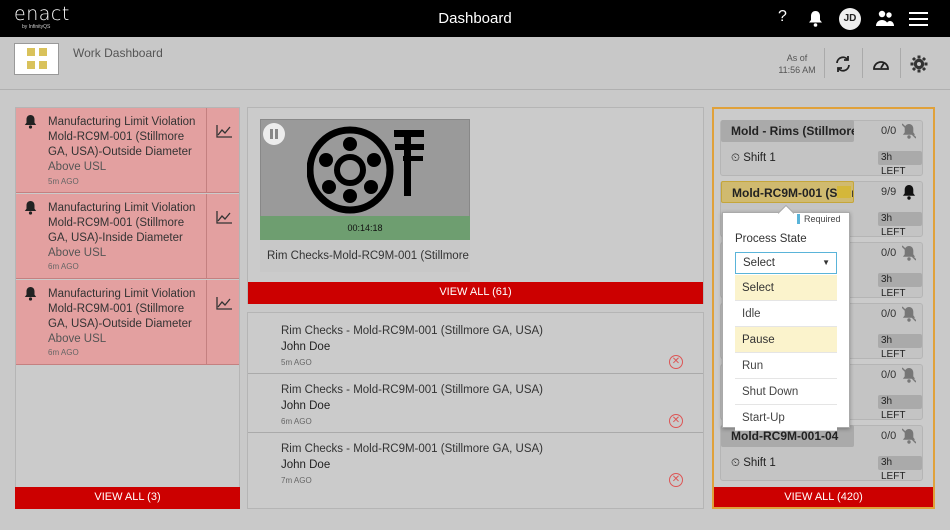 This screenshot has height=530, width=950. What do you see at coordinates (786, 392) in the screenshot?
I see `option-shut-down: Shut Down` at bounding box center [786, 392].